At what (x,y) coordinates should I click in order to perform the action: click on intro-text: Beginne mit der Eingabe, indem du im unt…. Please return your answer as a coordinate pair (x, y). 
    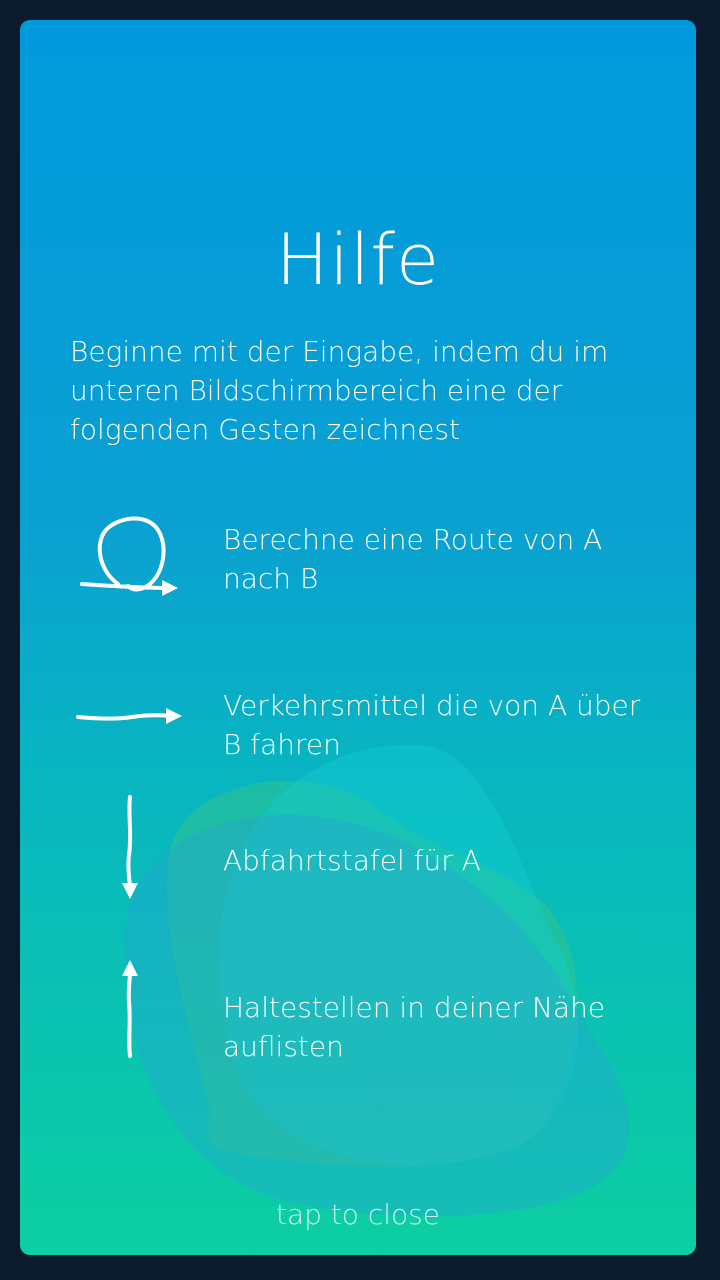
    Looking at the image, I should click on (339, 390).